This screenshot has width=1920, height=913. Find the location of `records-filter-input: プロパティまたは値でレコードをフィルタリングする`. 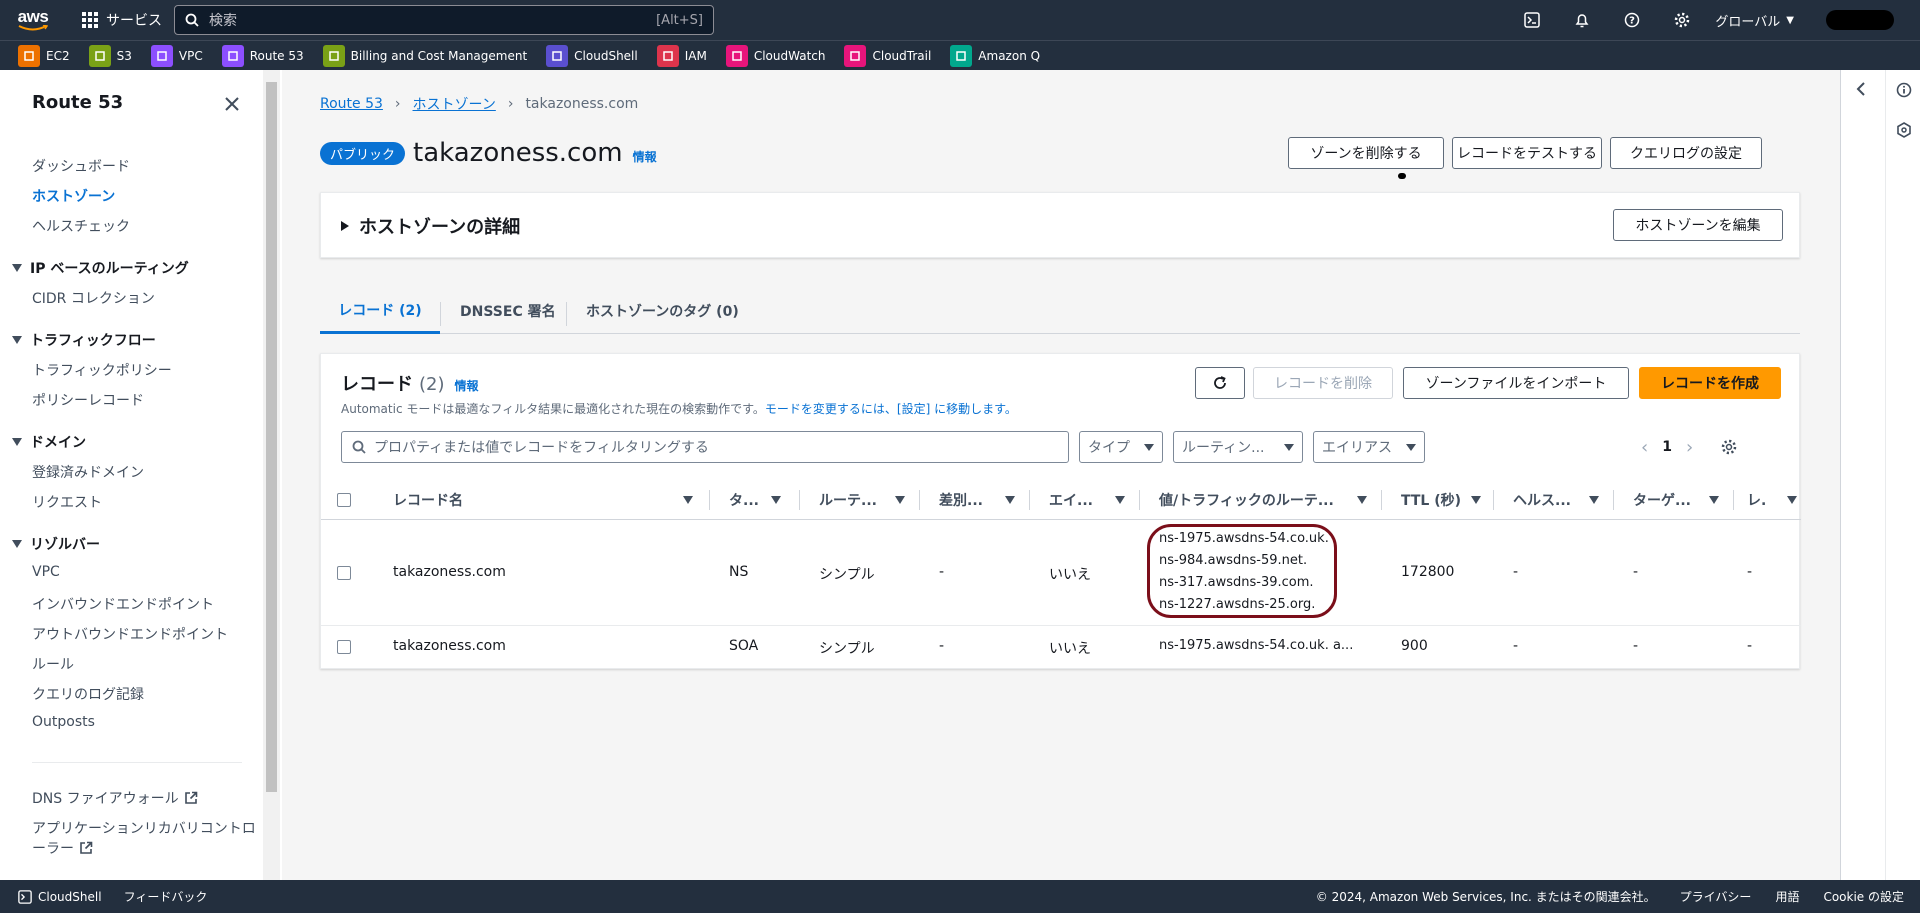

records-filter-input: プロパティまたは値でレコードをフィルタリングする is located at coordinates (705, 447).